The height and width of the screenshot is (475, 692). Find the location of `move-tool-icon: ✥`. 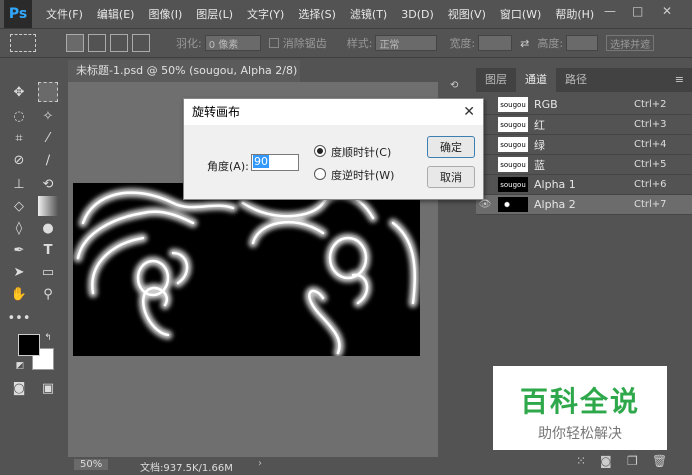

move-tool-icon: ✥ is located at coordinates (19, 92).